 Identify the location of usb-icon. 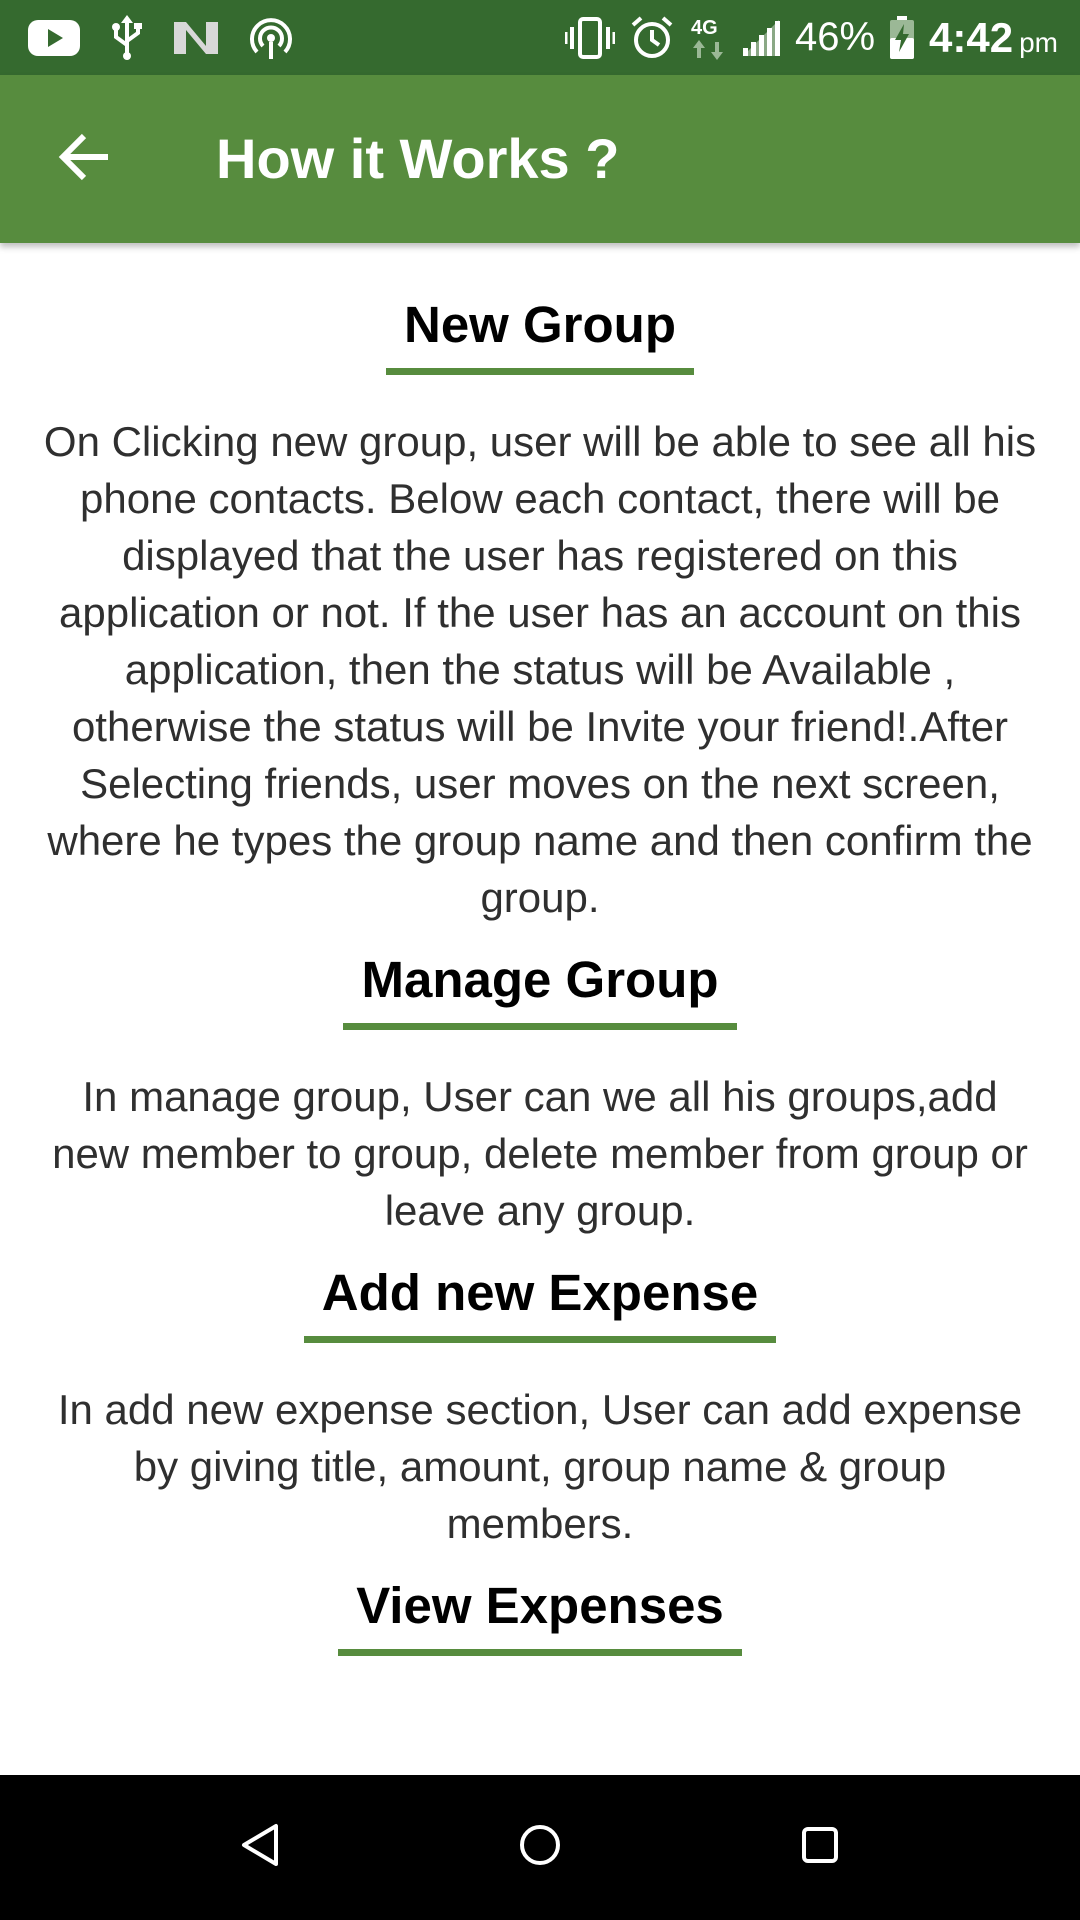
(127, 37).